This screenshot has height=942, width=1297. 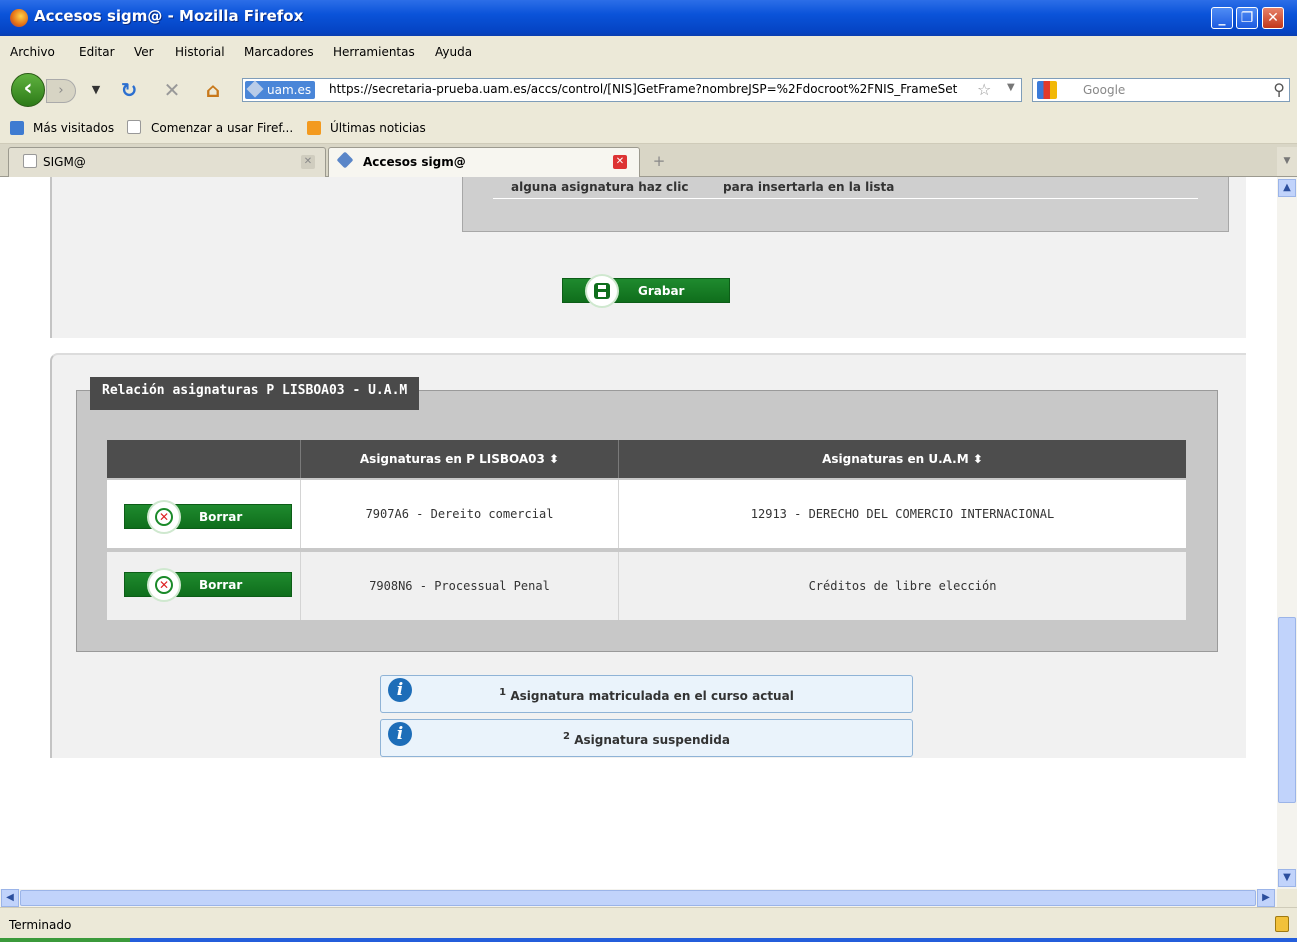 What do you see at coordinates (144, 52) in the screenshot?
I see `menu-ver: Ver` at bounding box center [144, 52].